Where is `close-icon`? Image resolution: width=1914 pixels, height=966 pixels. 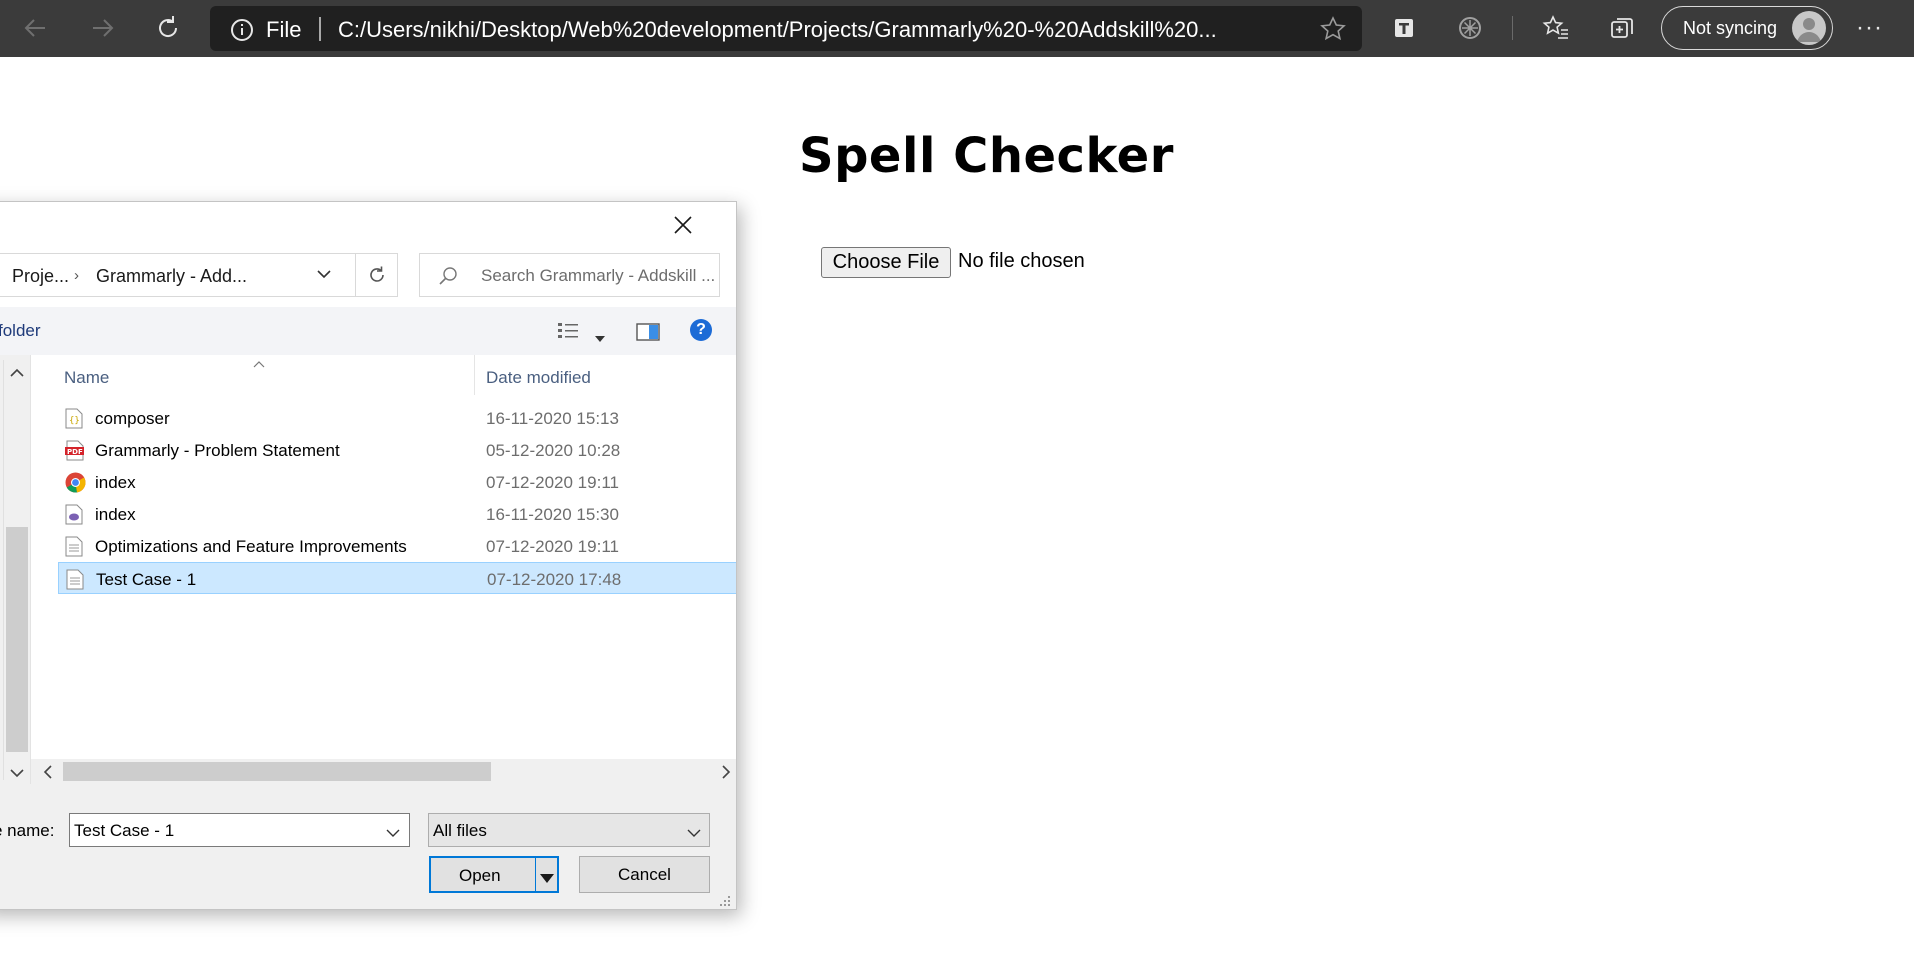
close-icon is located at coordinates (683, 225).